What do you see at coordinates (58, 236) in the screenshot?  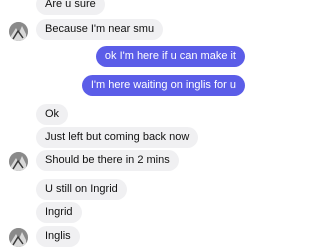 I see `incoming-message: Inglis` at bounding box center [58, 236].